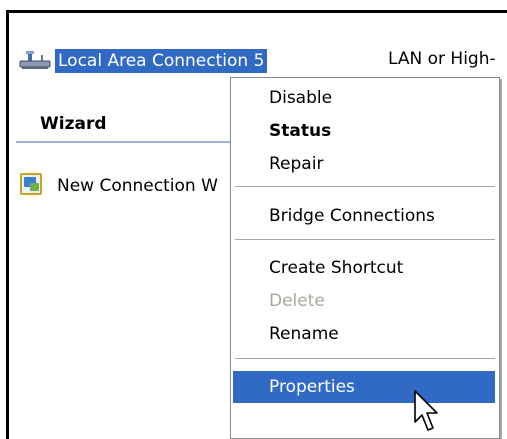 The width and height of the screenshot is (507, 439). I want to click on menu-item-delete: Delete, so click(297, 301).